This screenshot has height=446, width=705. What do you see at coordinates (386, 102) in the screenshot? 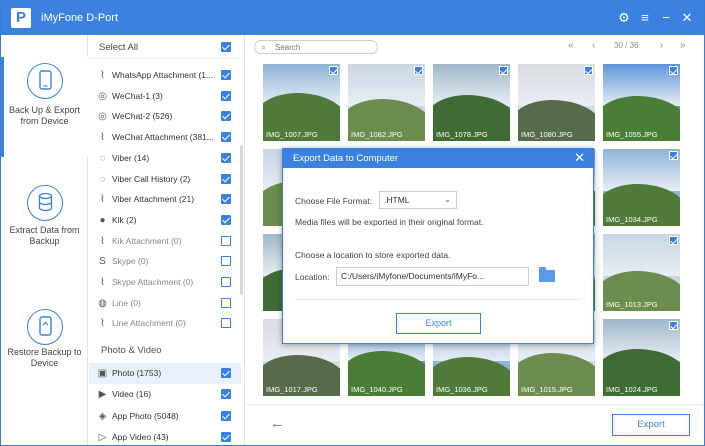
I see `photo-thumbnail: IMG_1082.JPG` at bounding box center [386, 102].